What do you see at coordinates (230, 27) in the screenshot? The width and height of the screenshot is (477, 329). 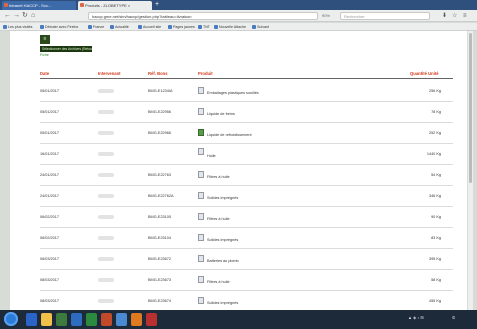 I see `bookmark-item: Nouvelle Attache` at bounding box center [230, 27].